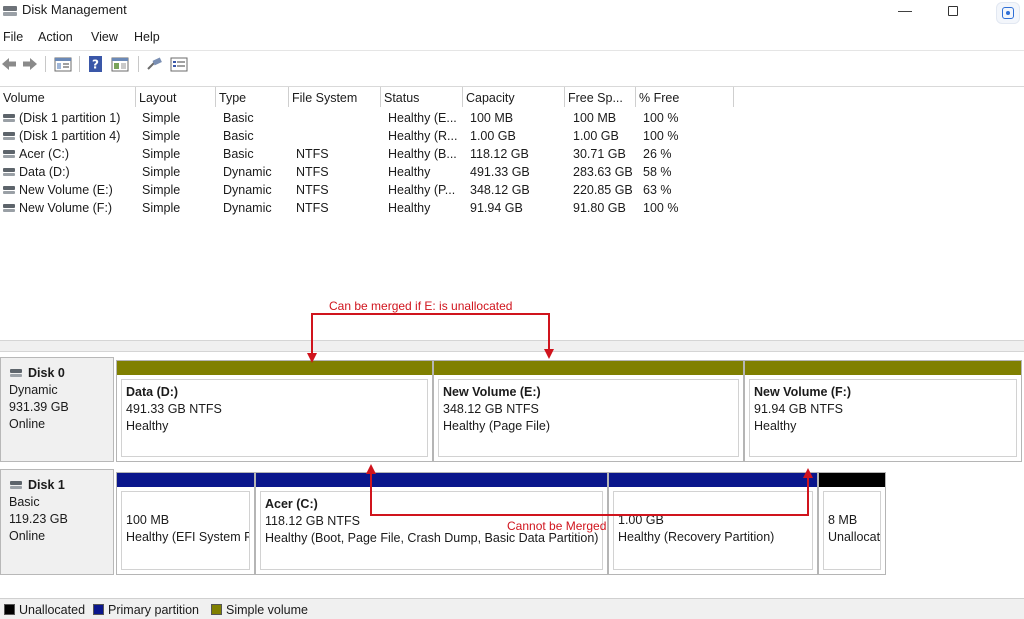  I want to click on maximize-button, so click(953, 11).